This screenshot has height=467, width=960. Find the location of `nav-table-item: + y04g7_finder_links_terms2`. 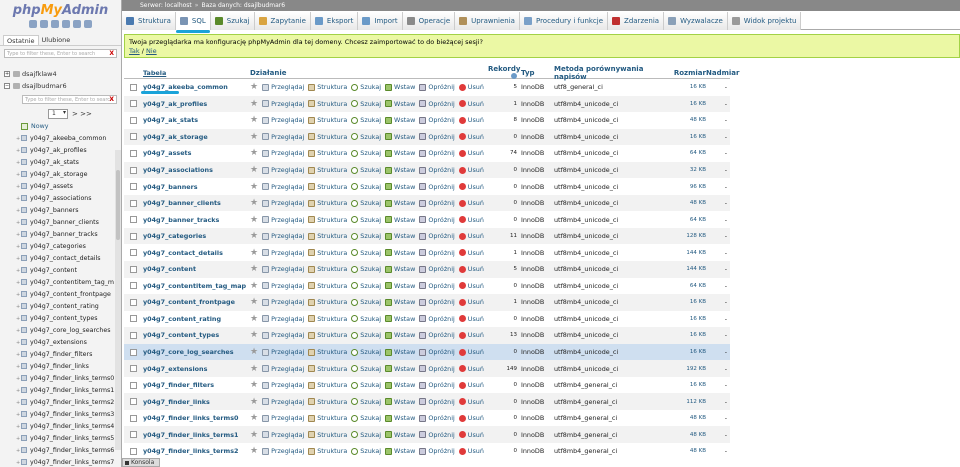

nav-table-item: + y04g7_finder_links_terms2 is located at coordinates (60, 403).